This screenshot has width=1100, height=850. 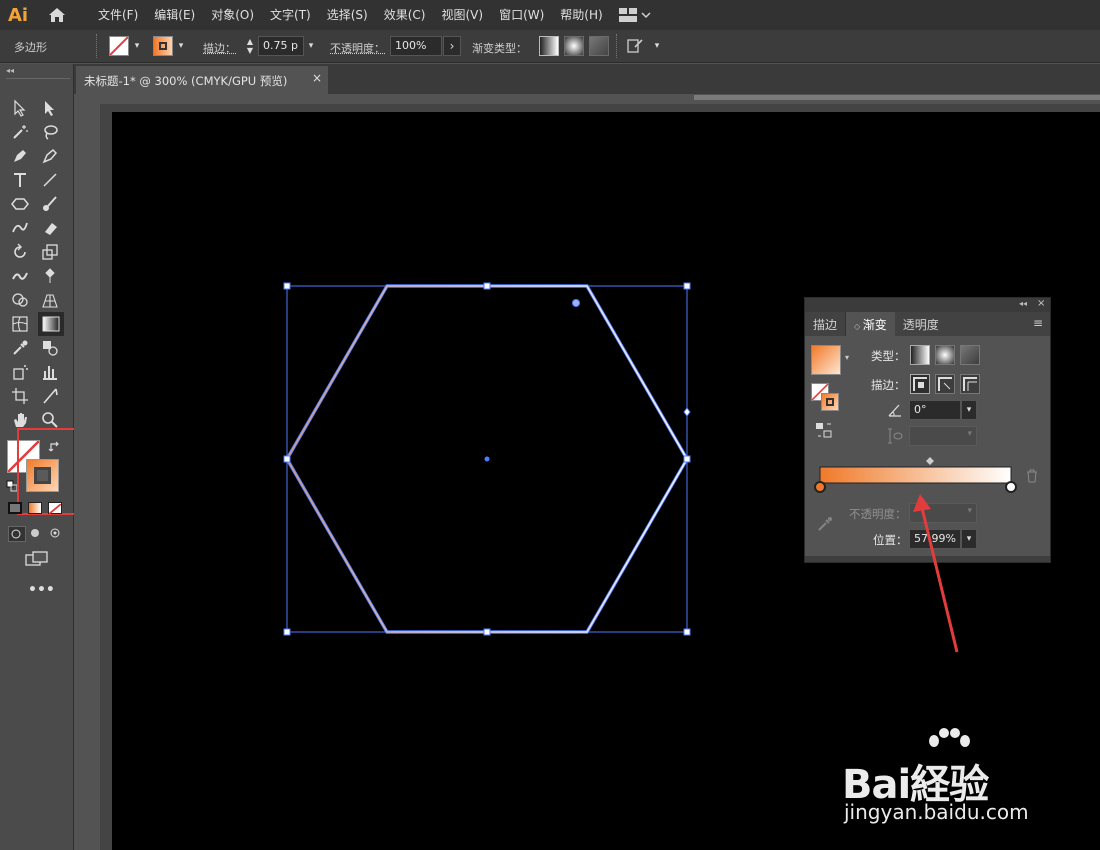 What do you see at coordinates (20, 372) in the screenshot?
I see `symbol-sprayer-tool-icon` at bounding box center [20, 372].